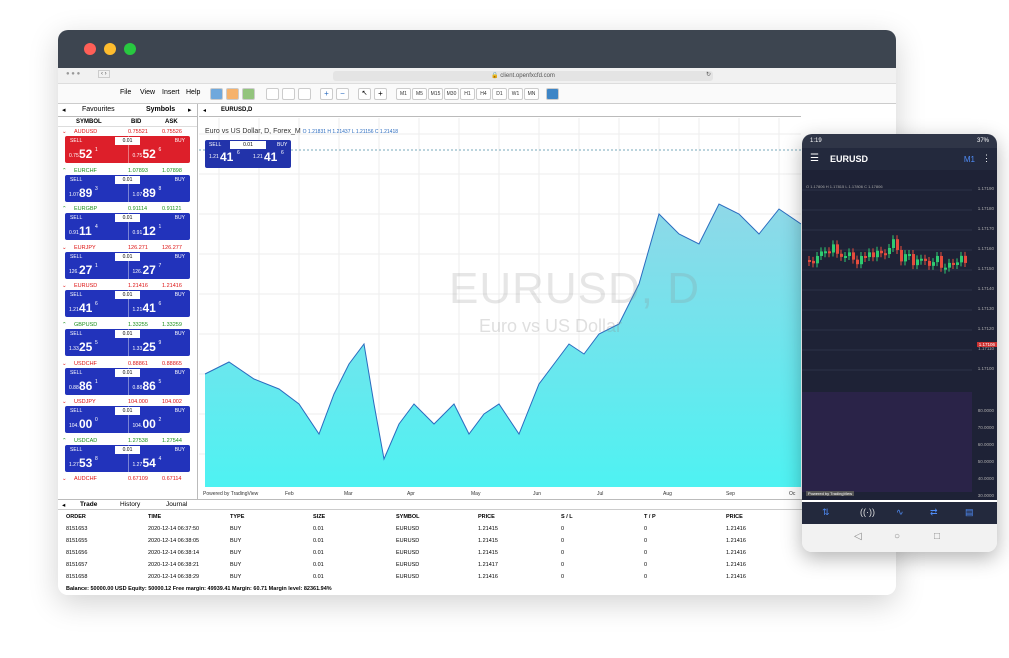 This screenshot has width=1009, height=658. I want to click on lock-icon: 🔒, so click(496, 76).